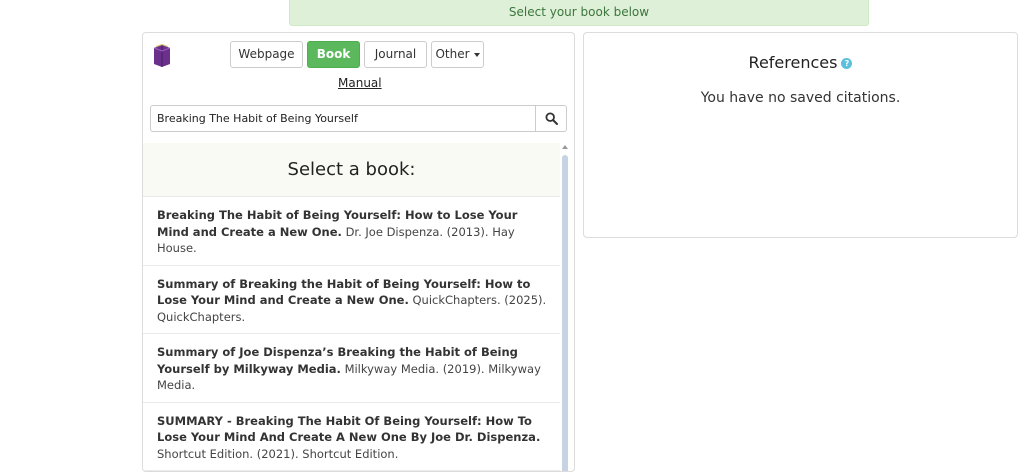 Image resolution: width=1024 pixels, height=472 pixels. Describe the element at coordinates (452, 54) in the screenshot. I see `other-label: Other` at that location.